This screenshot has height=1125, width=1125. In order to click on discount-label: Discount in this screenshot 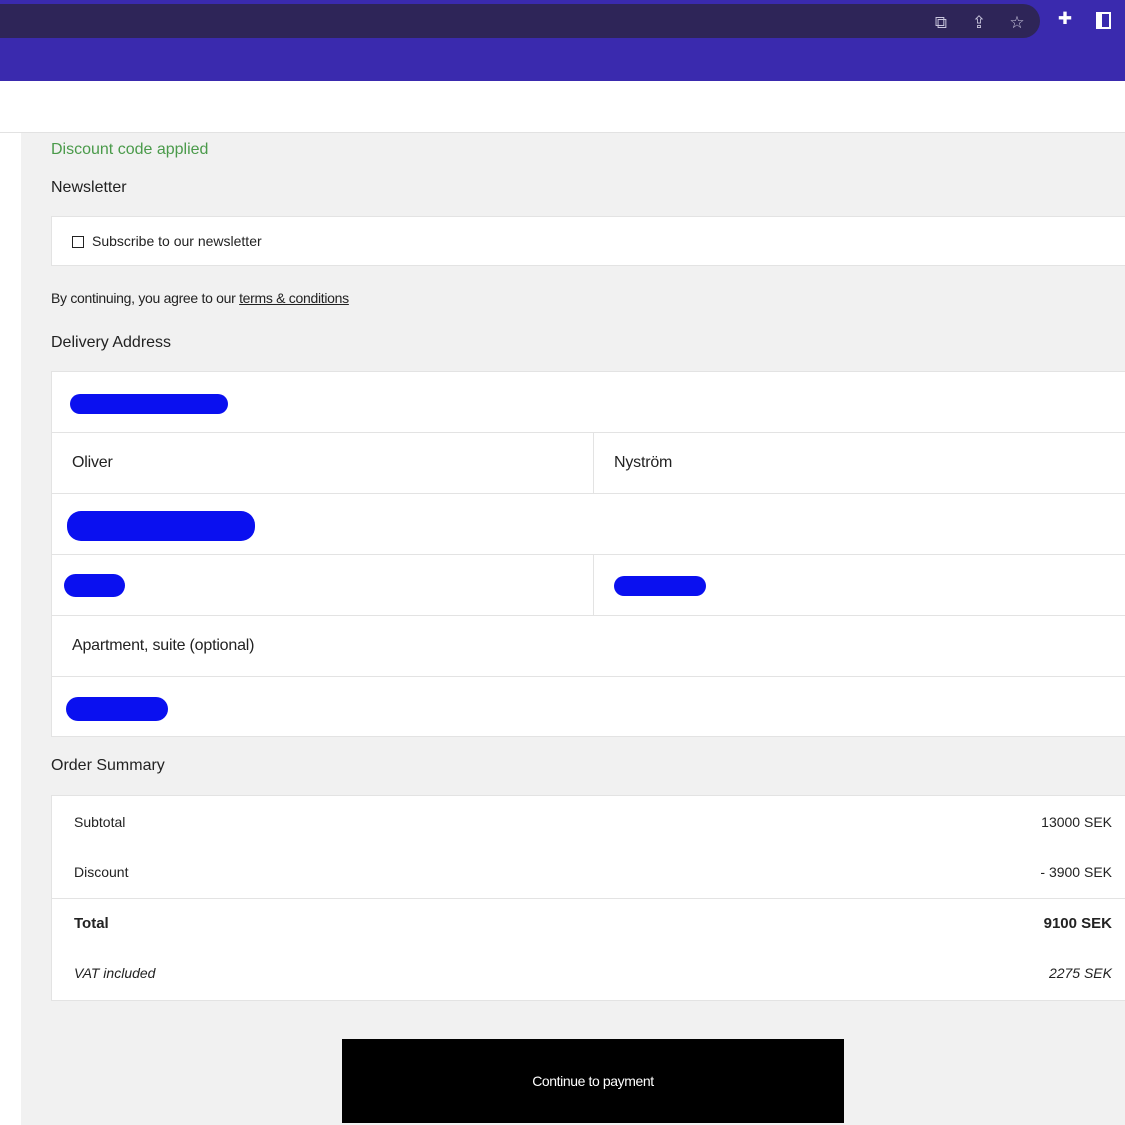, I will do `click(101, 872)`.